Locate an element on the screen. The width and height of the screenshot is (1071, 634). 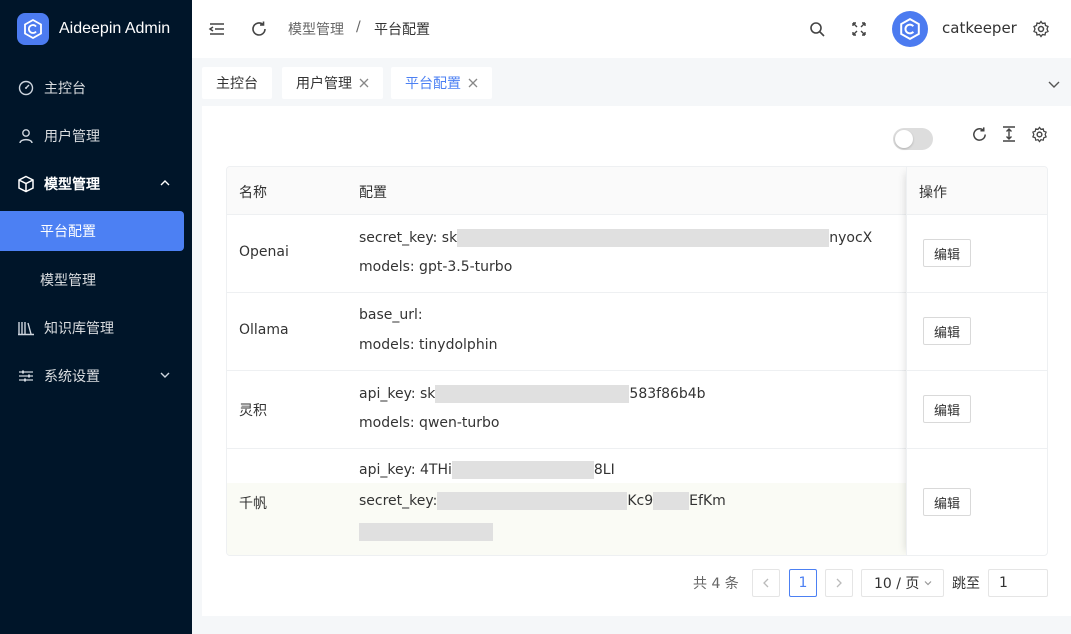
config-line: models: qwen-turbo is located at coordinates (429, 423).